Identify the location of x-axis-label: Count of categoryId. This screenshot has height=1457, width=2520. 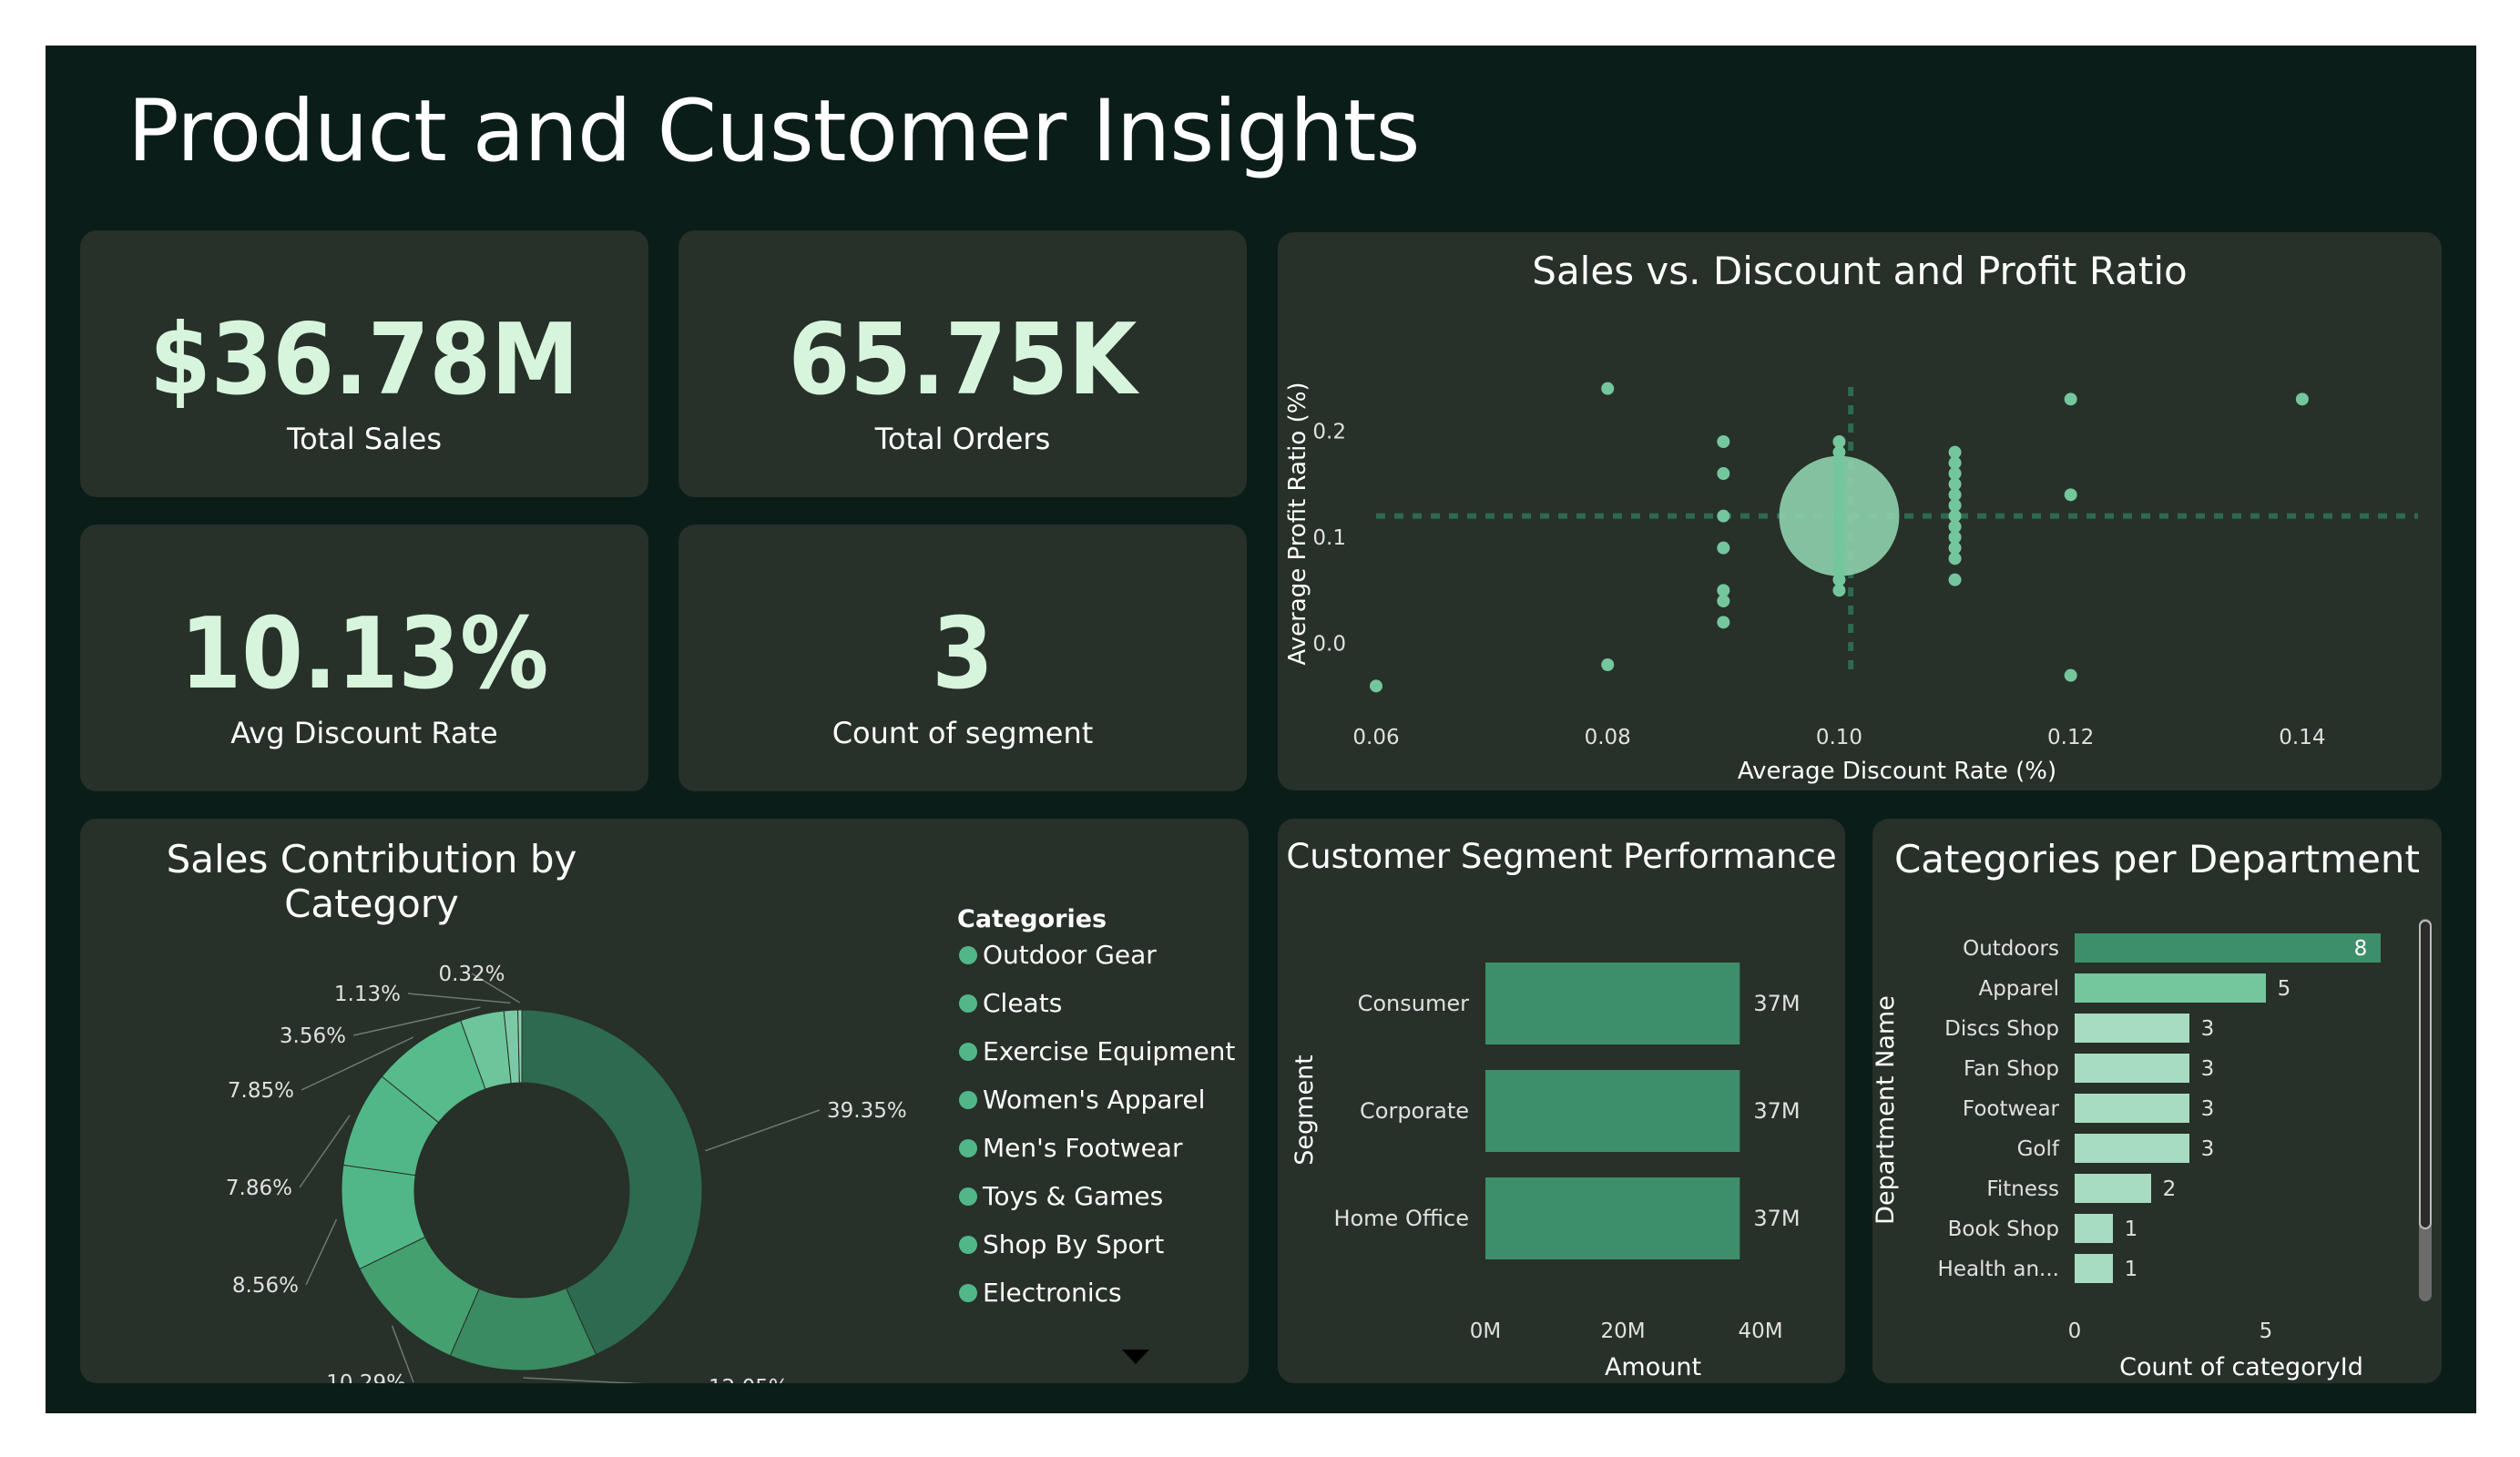
(2241, 1367).